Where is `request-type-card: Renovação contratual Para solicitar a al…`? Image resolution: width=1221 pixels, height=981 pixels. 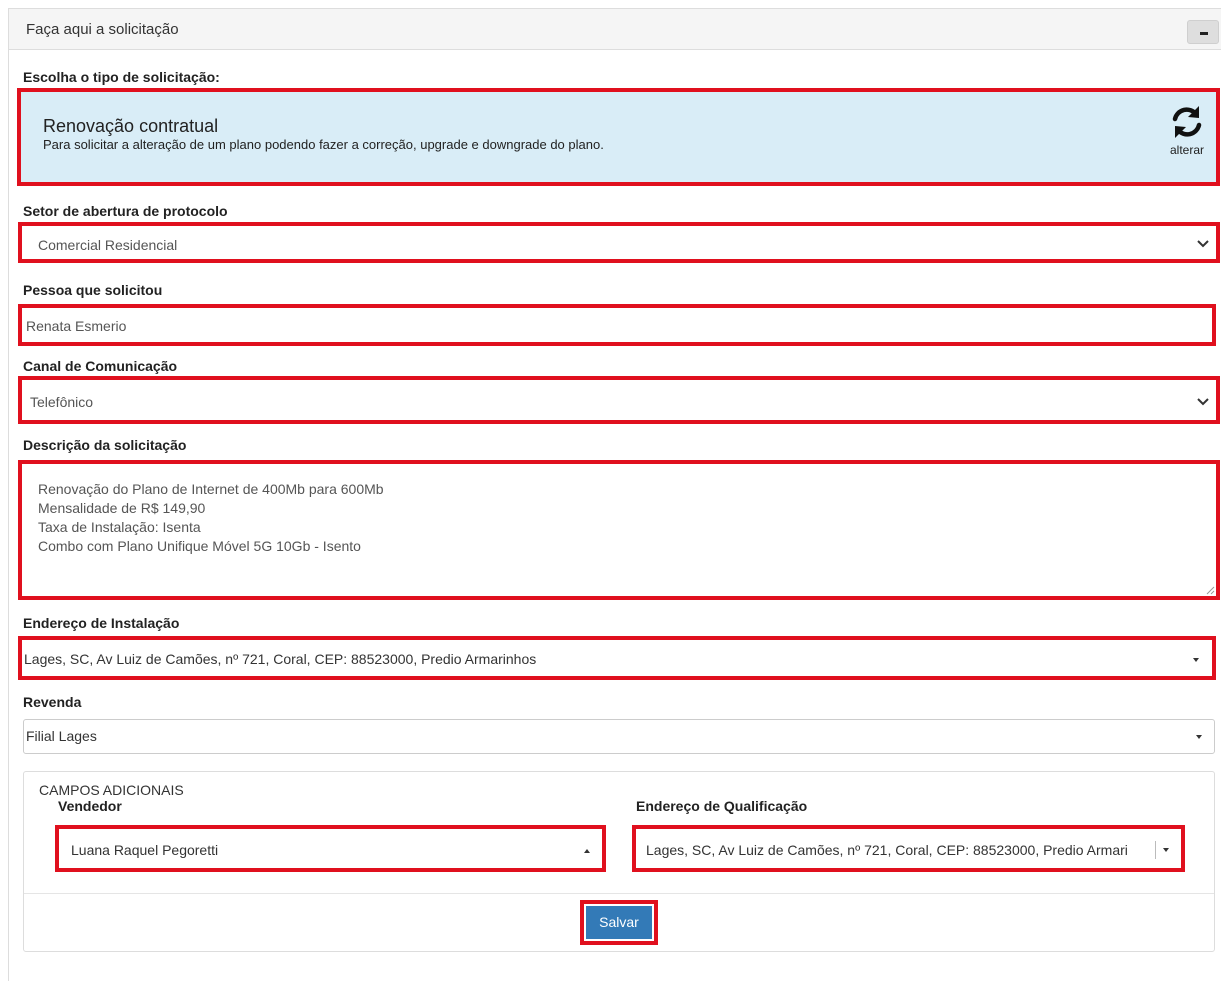
request-type-card: Renovação contratual Para solicitar a al… is located at coordinates (618, 137).